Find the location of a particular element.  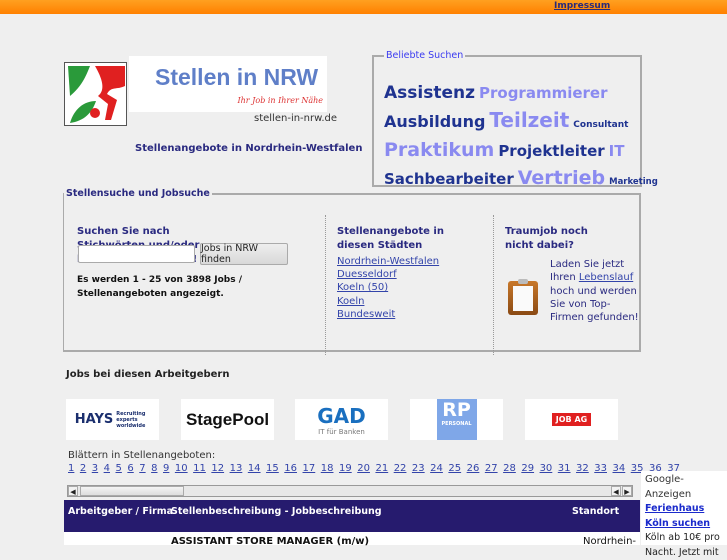

city-link: Koeln is located at coordinates (388, 301).